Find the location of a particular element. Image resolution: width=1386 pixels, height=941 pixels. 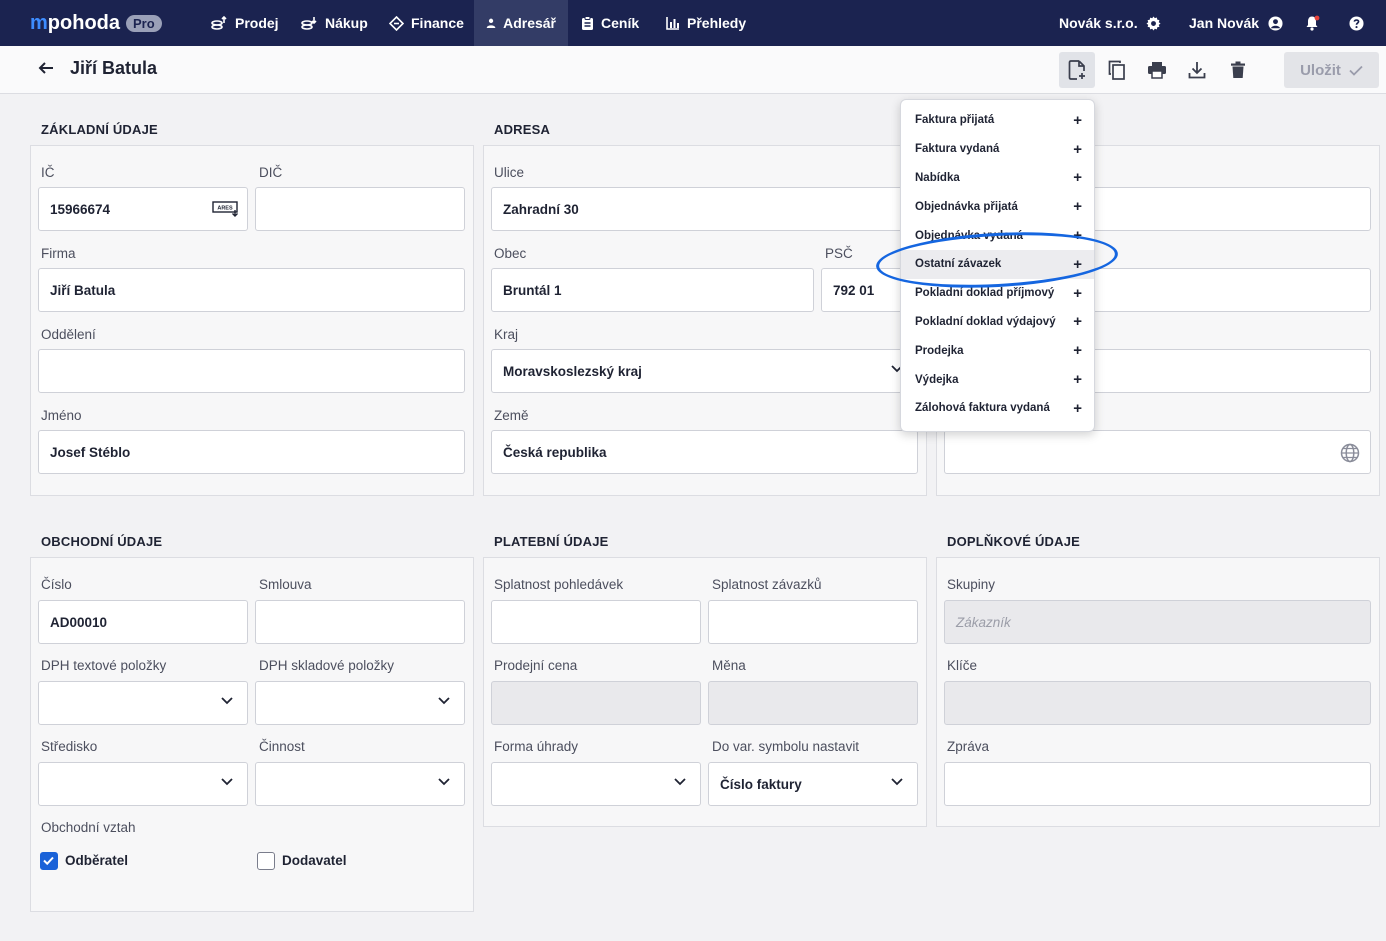

menu-item-zalohova-faktura-vydana: Zálohová faktura vydaná + is located at coordinates (997, 408).